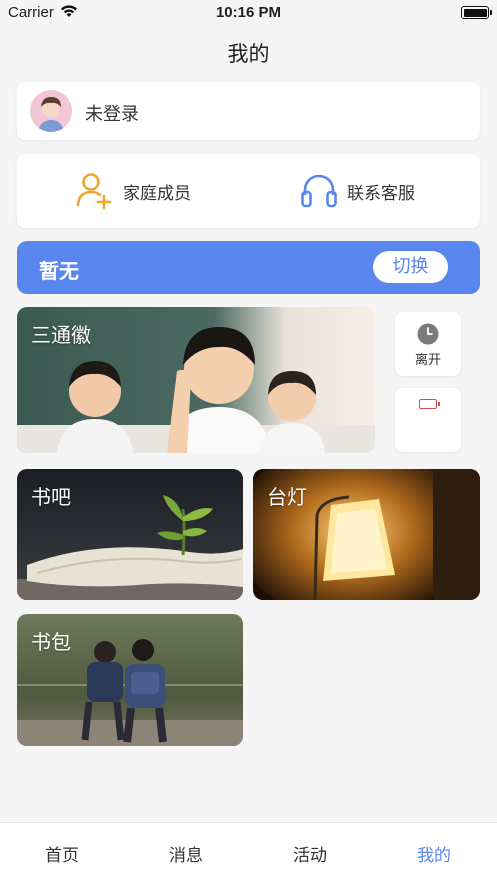 This screenshot has width=497, height=883. I want to click on avatar-icon, so click(51, 111).